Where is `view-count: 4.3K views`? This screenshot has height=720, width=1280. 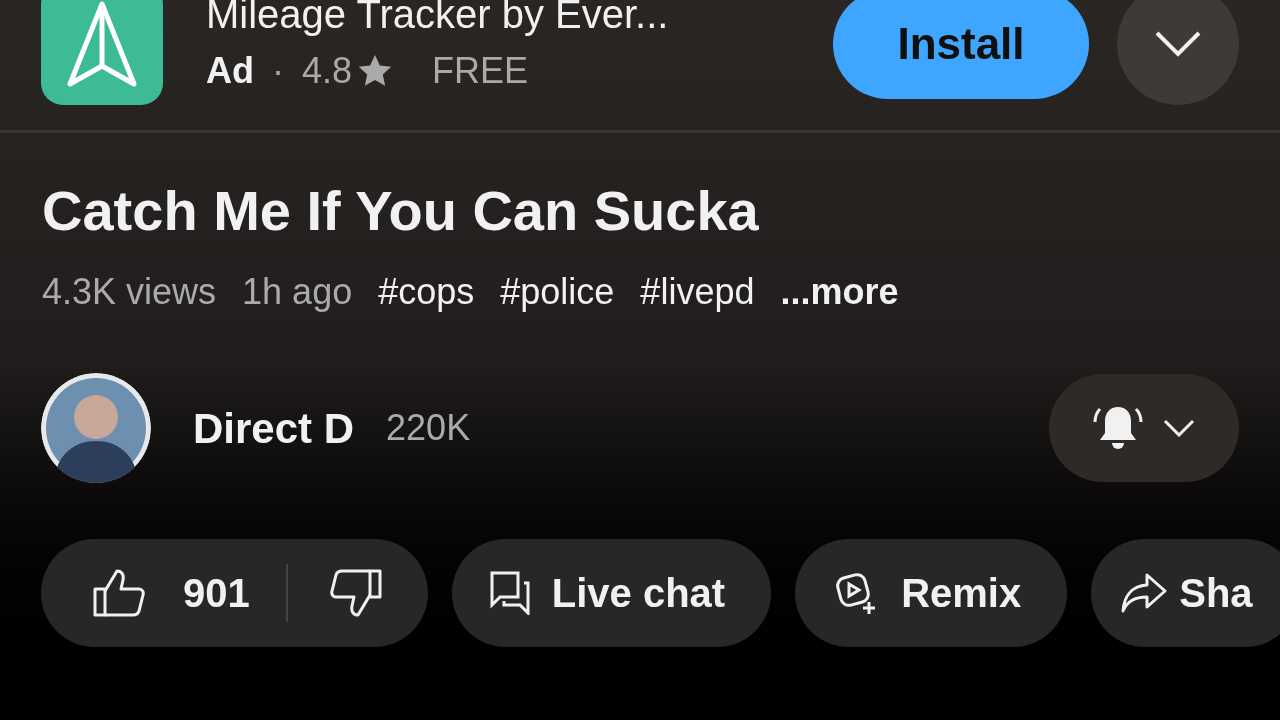
view-count: 4.3K views is located at coordinates (129, 292).